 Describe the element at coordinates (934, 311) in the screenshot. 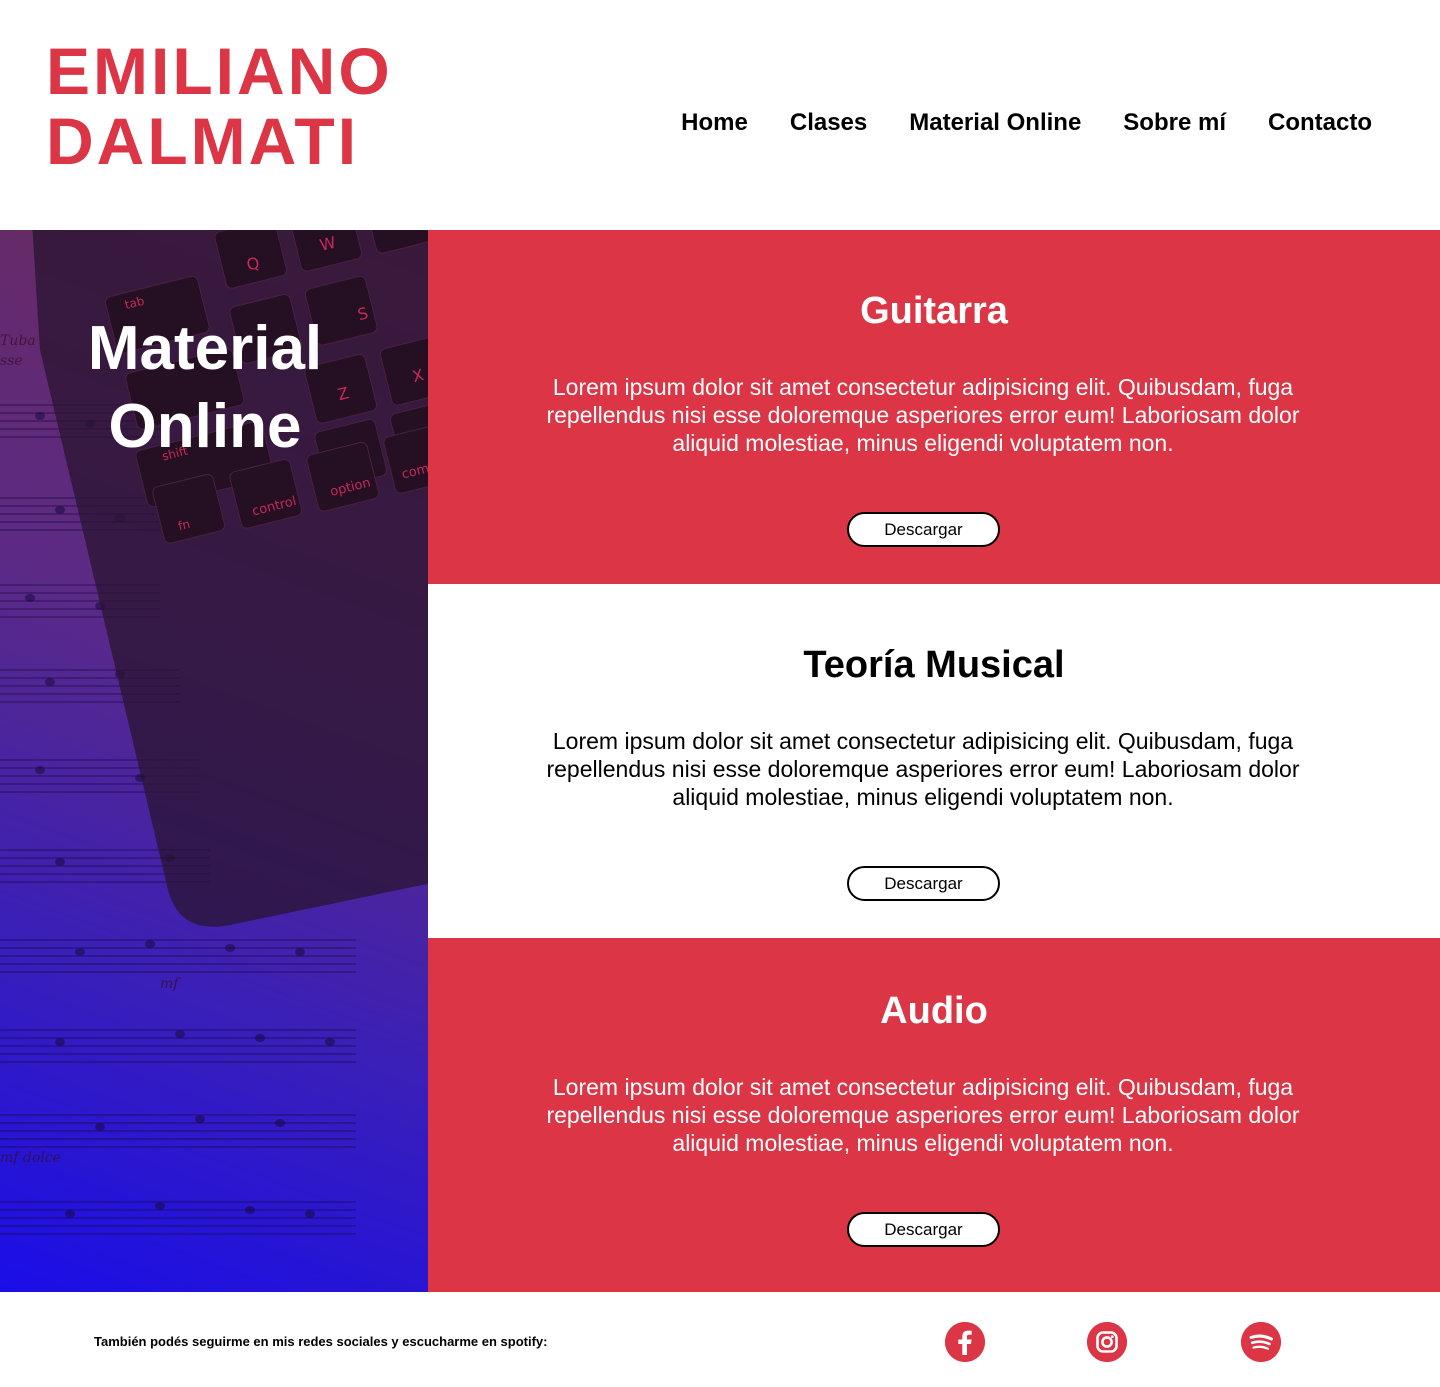

I see `section-title: Guitarra` at that location.